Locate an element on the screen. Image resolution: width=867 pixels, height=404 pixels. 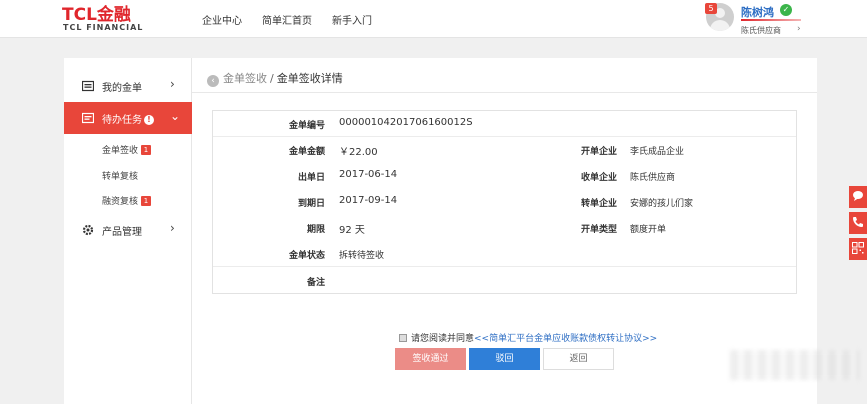
sidebar-item-todo-tasks: 待办任务! ⌄ is located at coordinates (128, 118).